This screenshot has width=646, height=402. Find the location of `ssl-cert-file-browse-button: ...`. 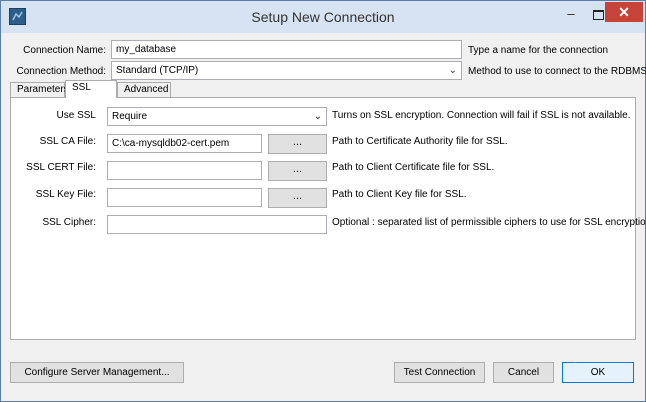

ssl-cert-file-browse-button: ... is located at coordinates (297, 171).